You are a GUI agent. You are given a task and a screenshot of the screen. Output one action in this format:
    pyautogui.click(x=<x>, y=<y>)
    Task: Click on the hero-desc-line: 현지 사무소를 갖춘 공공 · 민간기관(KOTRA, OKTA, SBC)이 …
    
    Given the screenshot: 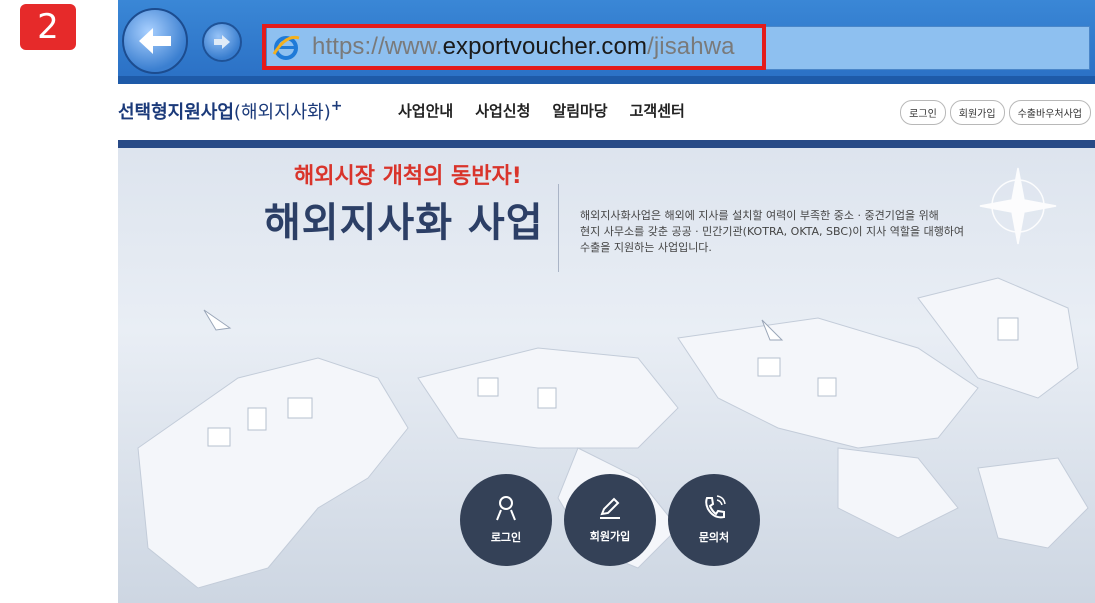 What is the action you would take?
    pyautogui.click(x=772, y=231)
    